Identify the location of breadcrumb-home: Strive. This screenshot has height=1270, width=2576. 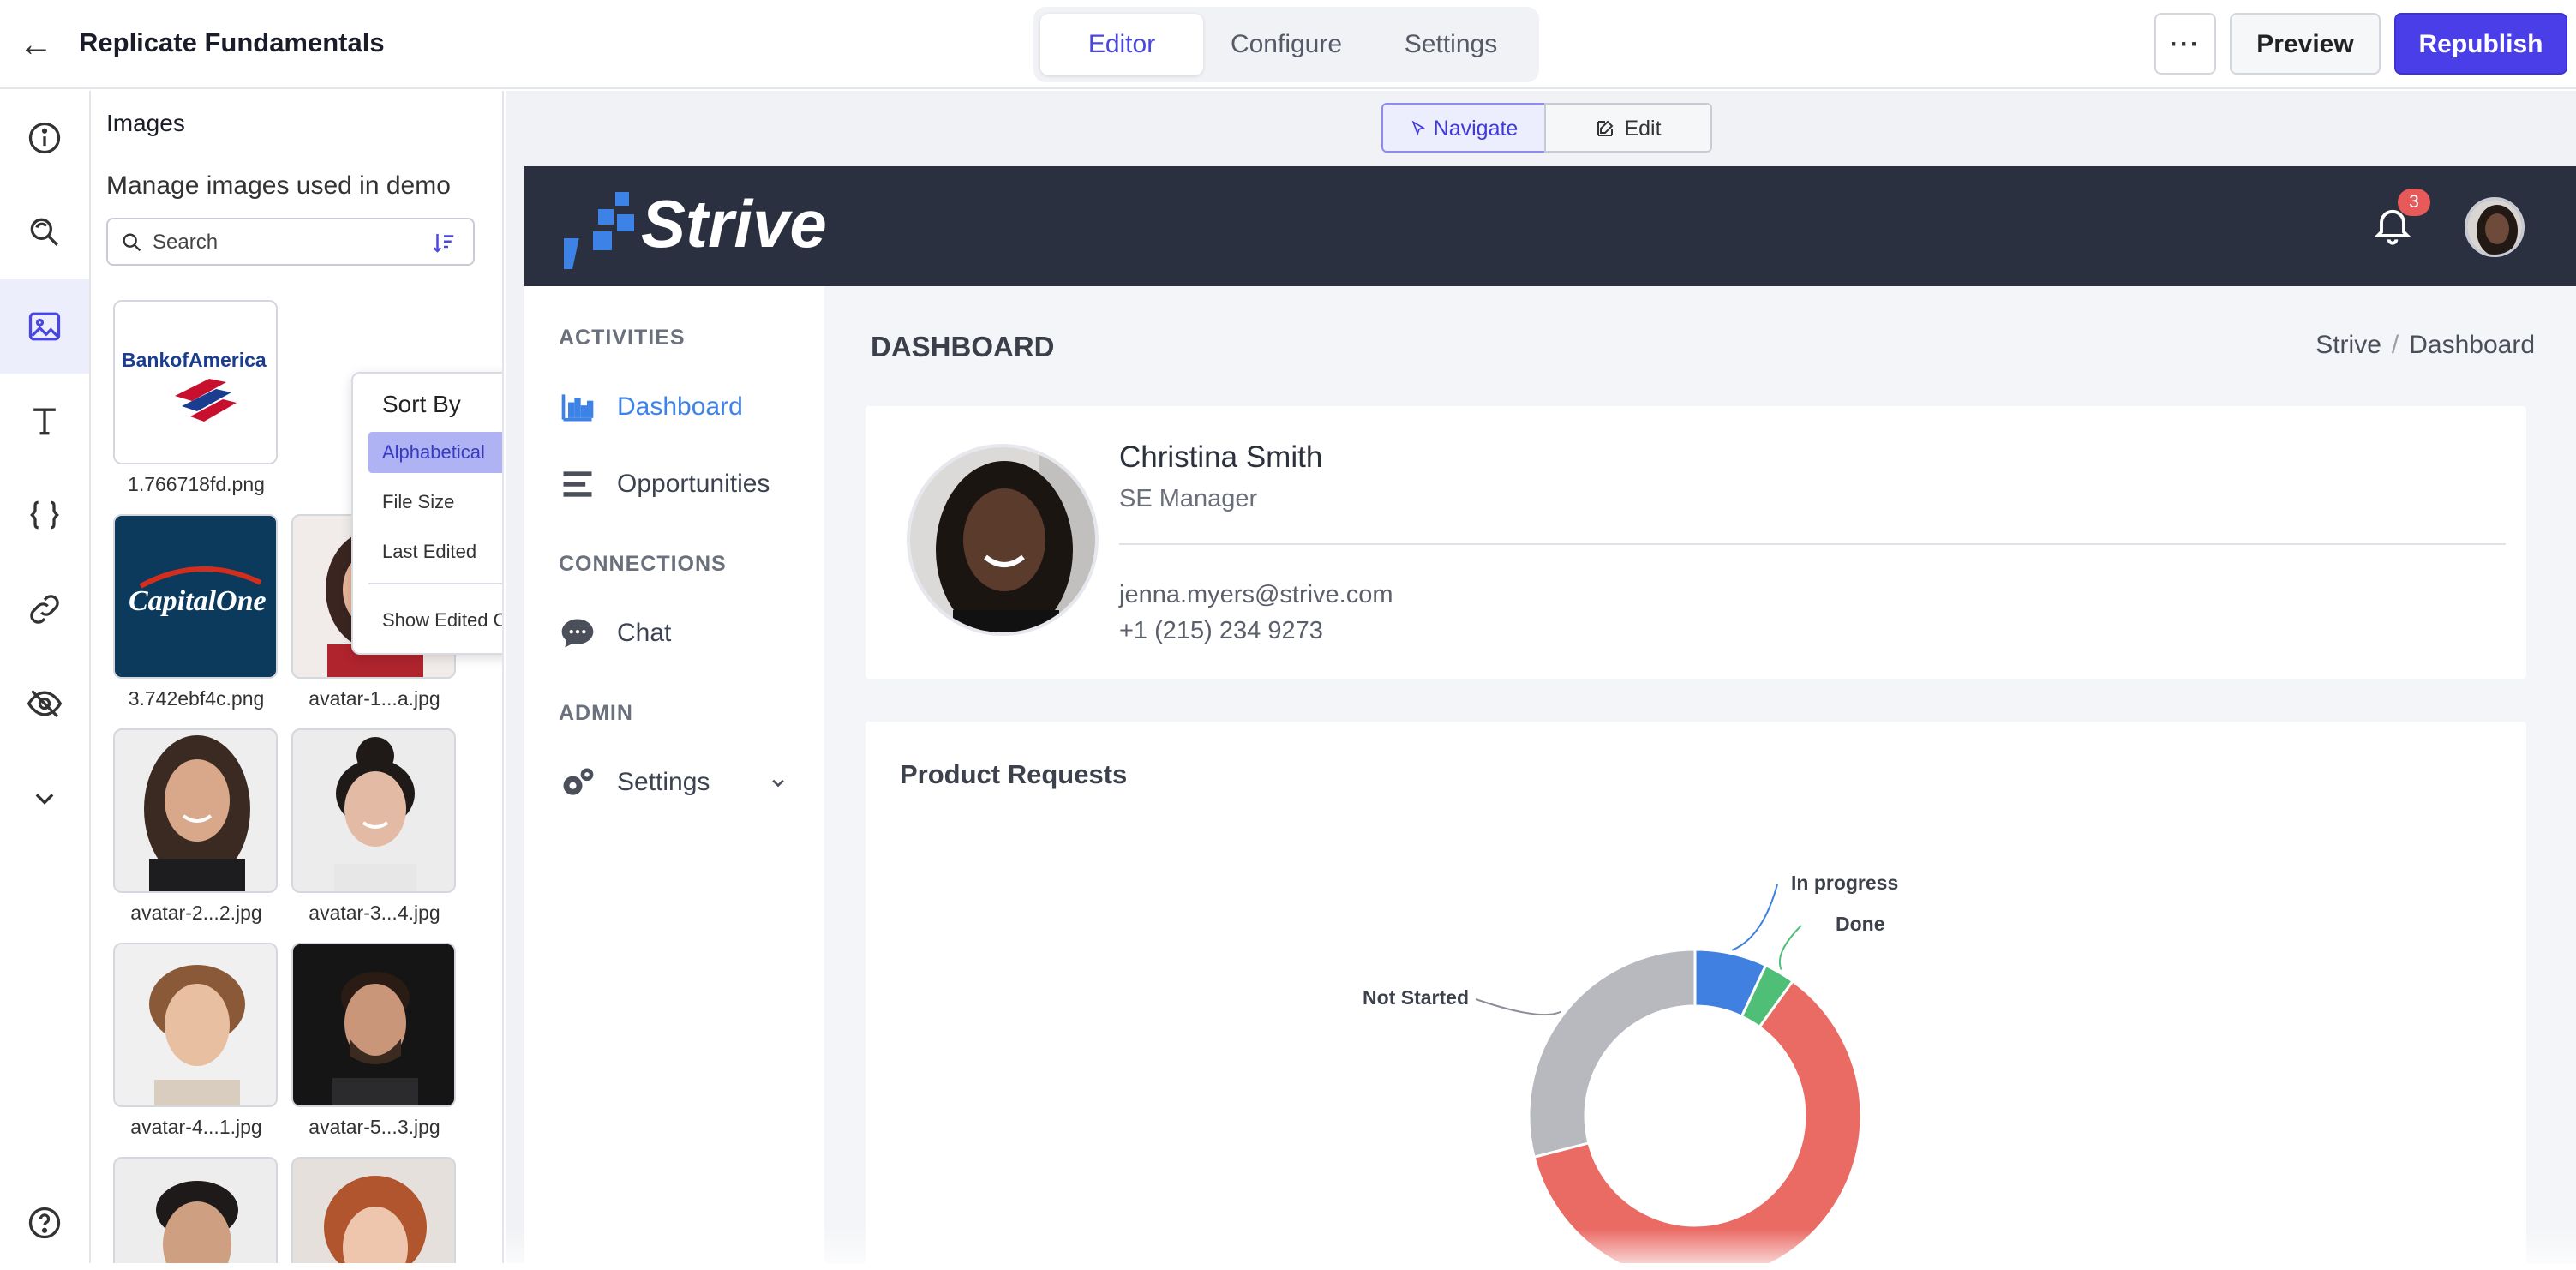
(2348, 345).